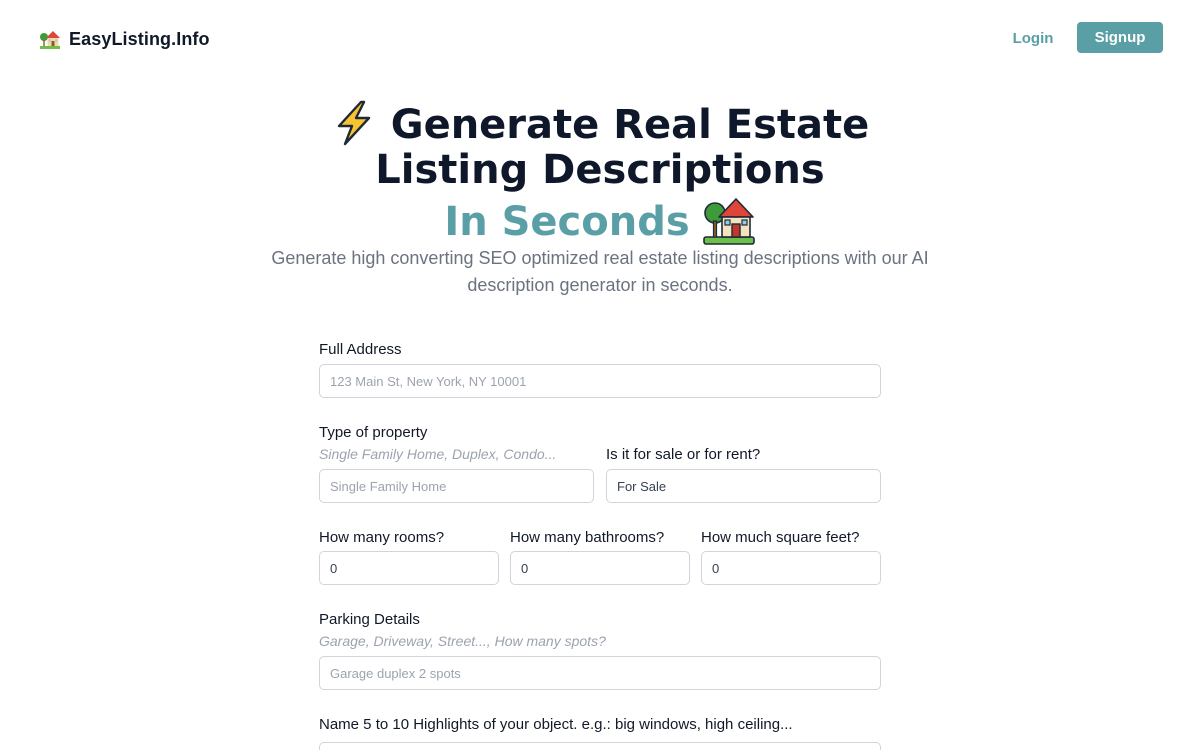 This screenshot has width=1200, height=750. I want to click on bathrooms-label: How many bathrooms?, so click(587, 537).